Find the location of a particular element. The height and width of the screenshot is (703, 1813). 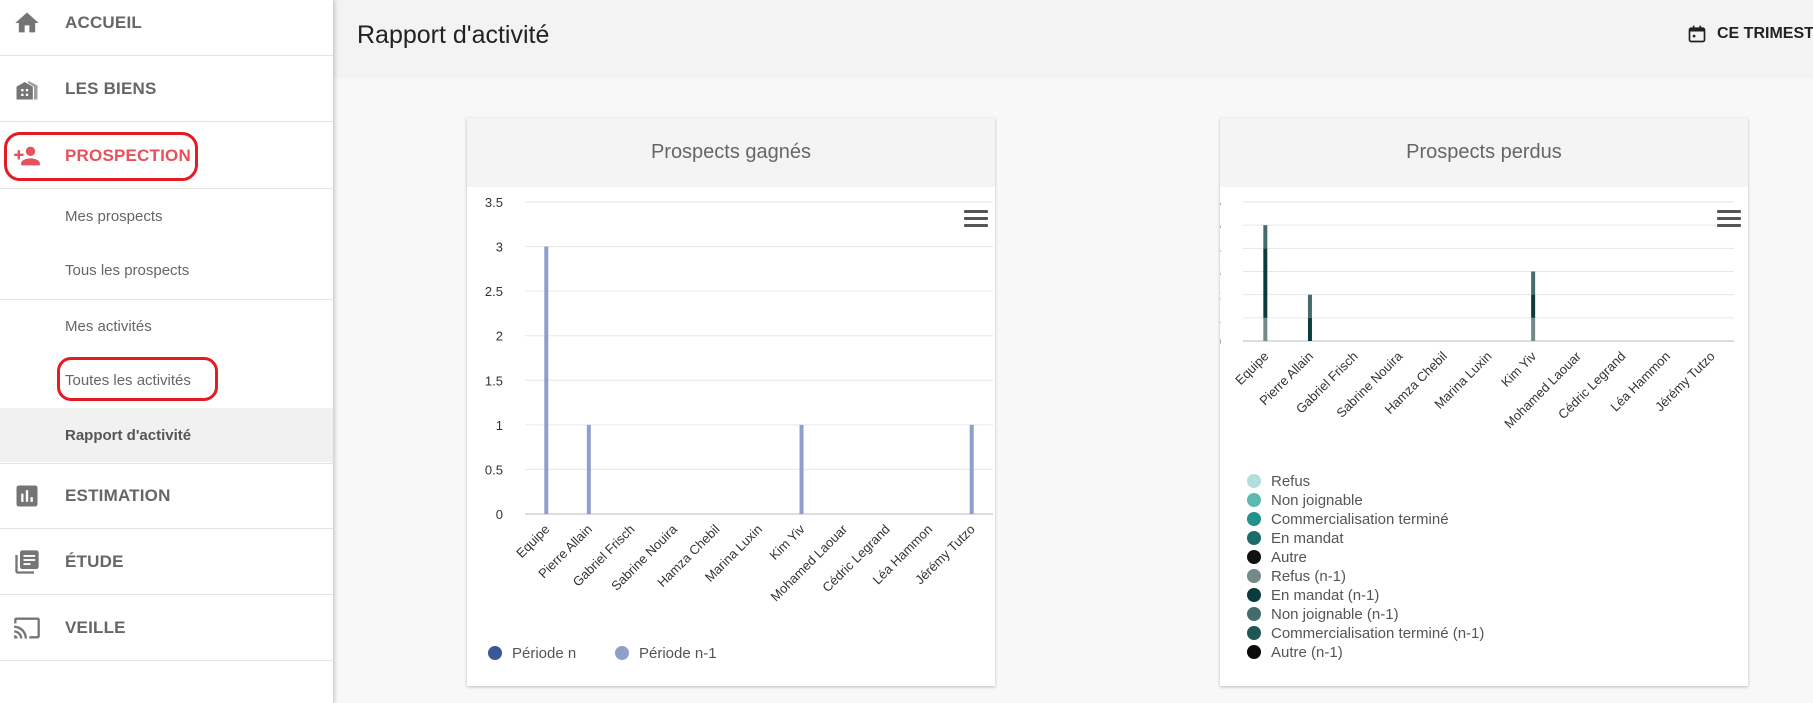

sidebar-item-etude: ÉTUDE is located at coordinates (166, 562).